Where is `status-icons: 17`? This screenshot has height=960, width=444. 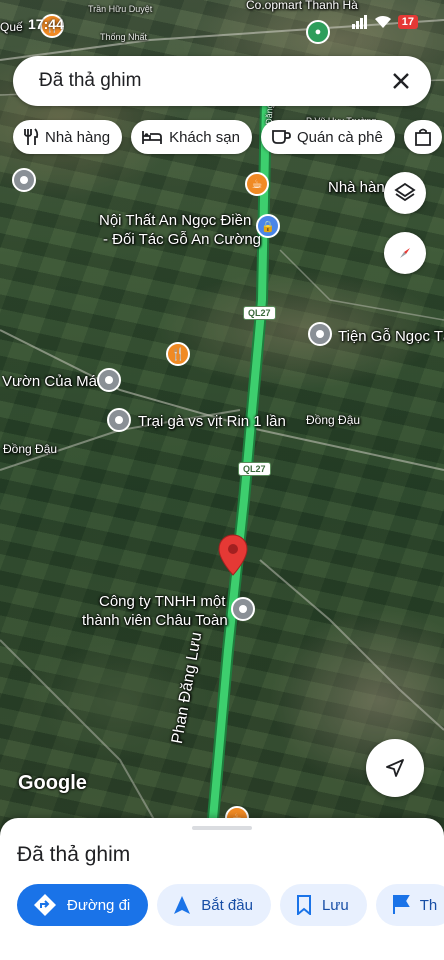
status-icons: 17 is located at coordinates (384, 22).